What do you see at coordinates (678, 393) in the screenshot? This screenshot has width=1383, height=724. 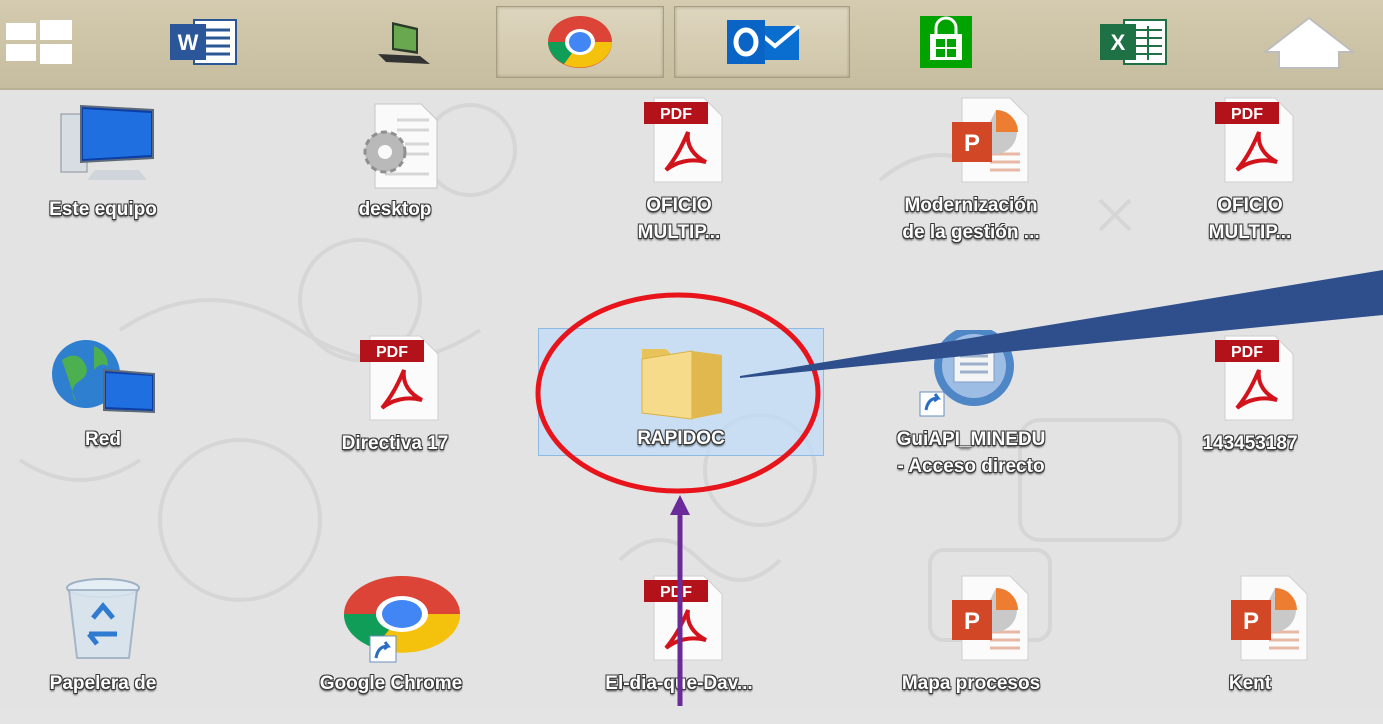 I see `highlight-ellipse` at bounding box center [678, 393].